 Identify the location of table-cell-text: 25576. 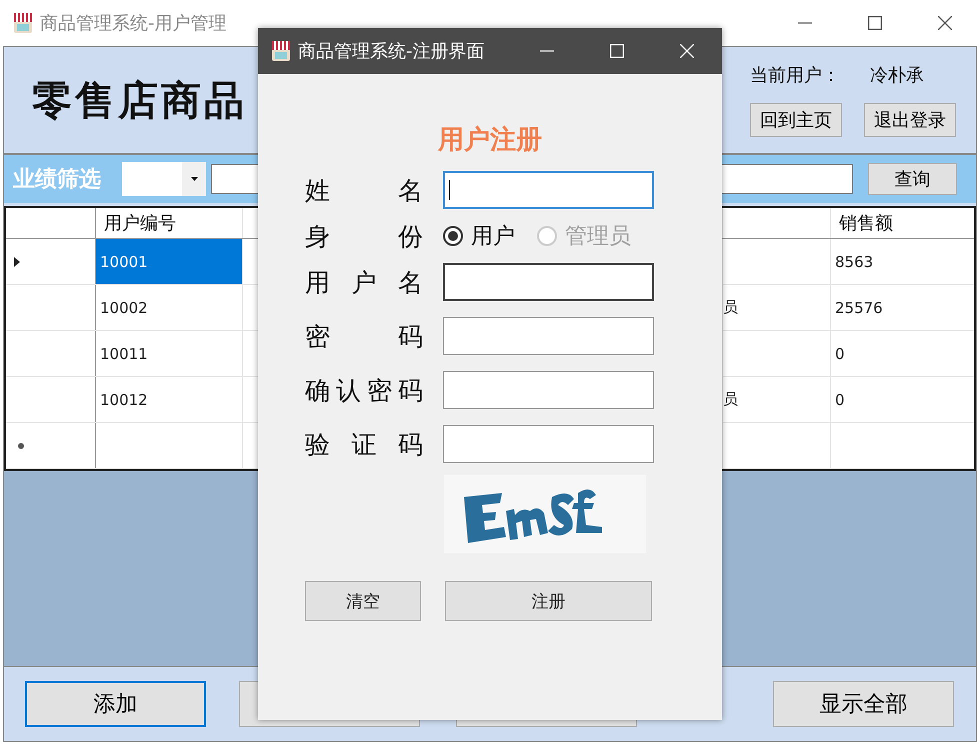
(859, 308).